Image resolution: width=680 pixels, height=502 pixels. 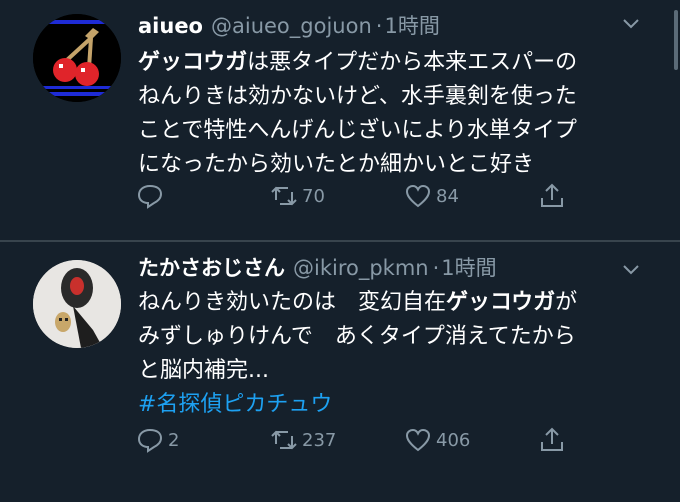 I want to click on tweet-divider, so click(x=340, y=241).